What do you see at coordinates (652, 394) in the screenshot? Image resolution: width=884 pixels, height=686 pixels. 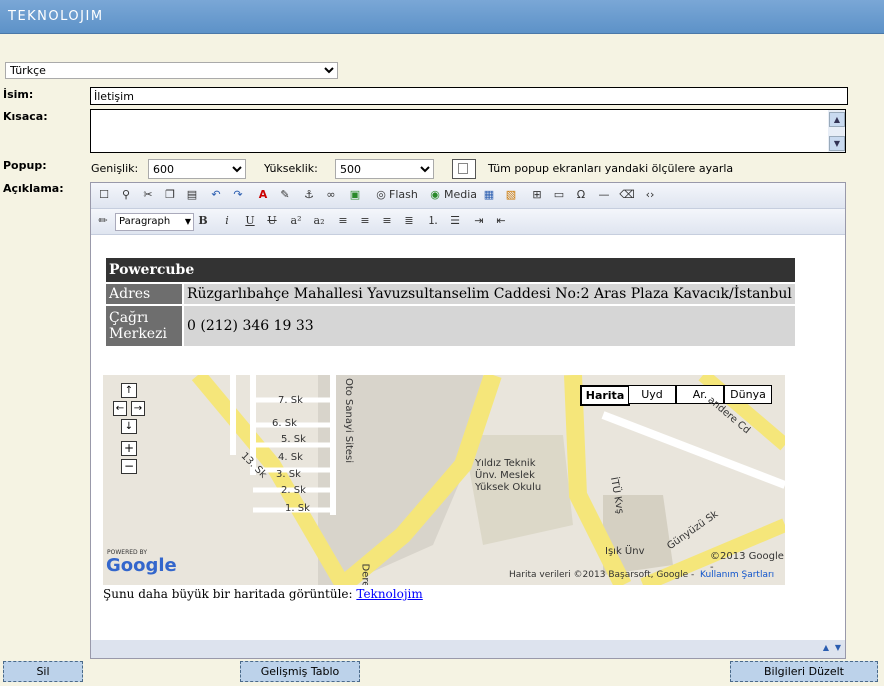 I see `map-type-uydu: Uyd` at bounding box center [652, 394].